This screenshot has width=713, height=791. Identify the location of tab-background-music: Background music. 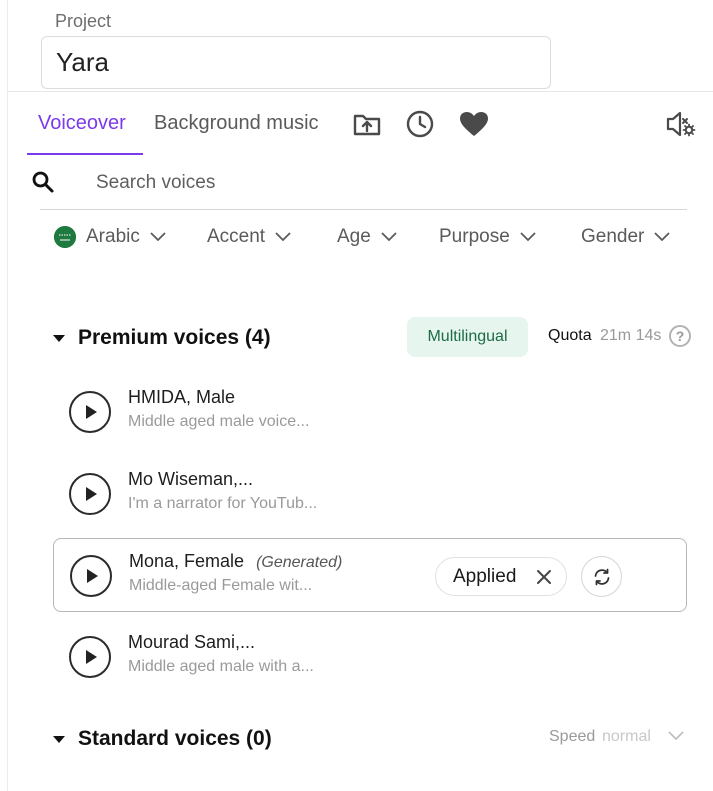
(236, 123).